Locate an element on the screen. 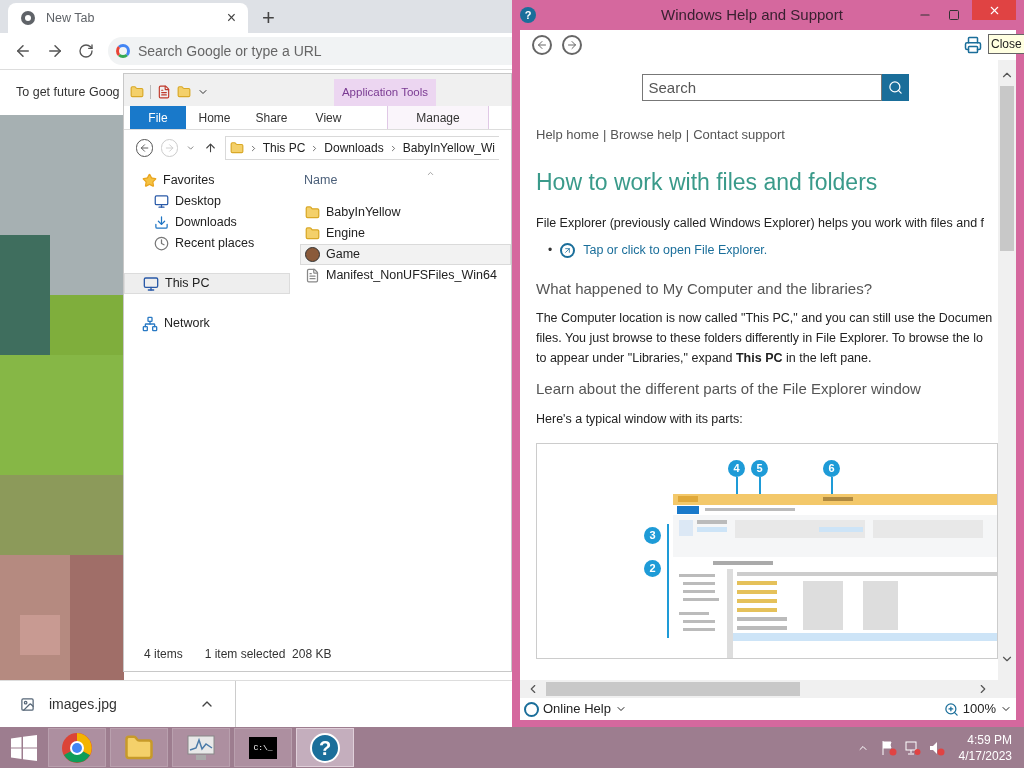 This screenshot has height=768, width=1024. console-icon: C:\_ is located at coordinates (263, 747).